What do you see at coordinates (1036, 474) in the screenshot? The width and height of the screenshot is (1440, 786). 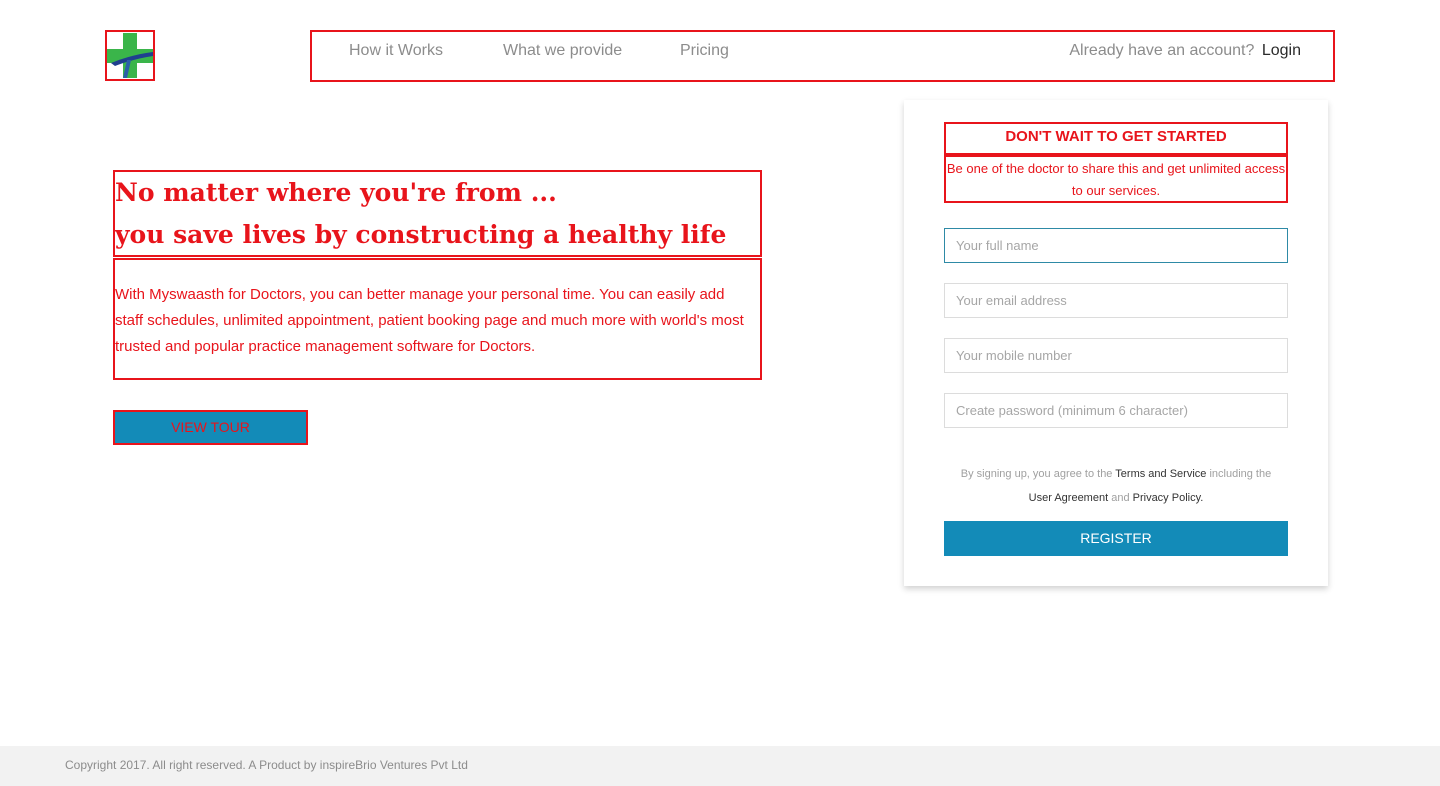 I see `terms-prefix: By signing up, you agree to the` at bounding box center [1036, 474].